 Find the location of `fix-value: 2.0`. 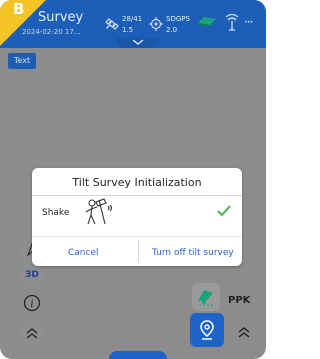

fix-value: 2.0 is located at coordinates (172, 30).